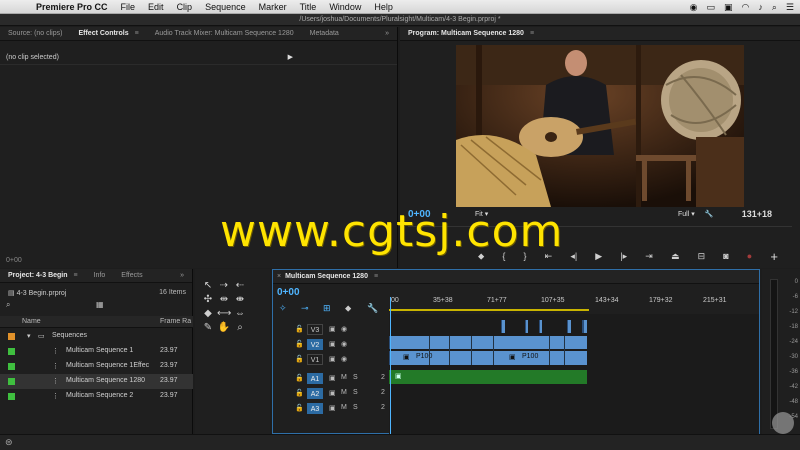 The height and width of the screenshot is (450, 800). What do you see at coordinates (72, 7) in the screenshot?
I see `app-menu: Premiere Pro CC` at bounding box center [72, 7].